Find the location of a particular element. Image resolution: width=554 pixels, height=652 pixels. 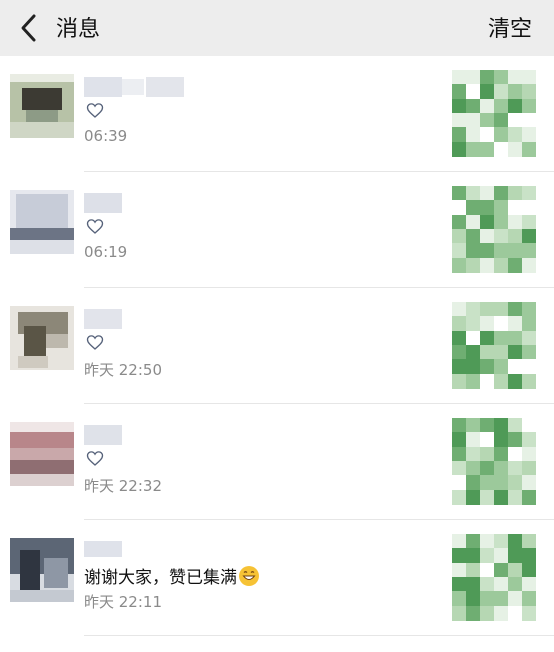

comment-text: 谢谢大家，赞已集满 is located at coordinates (171, 575).